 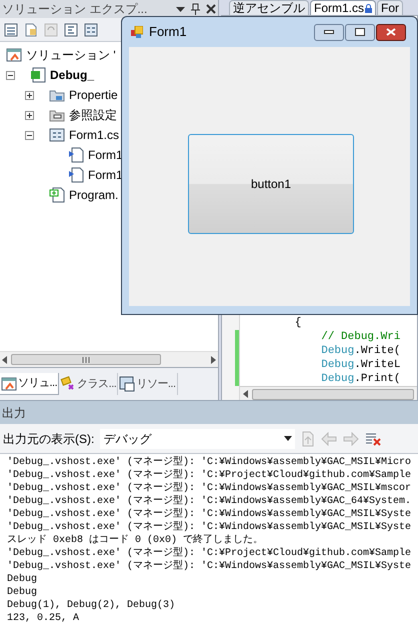 What do you see at coordinates (298, 323) in the screenshot?
I see `code-line: {` at bounding box center [298, 323].